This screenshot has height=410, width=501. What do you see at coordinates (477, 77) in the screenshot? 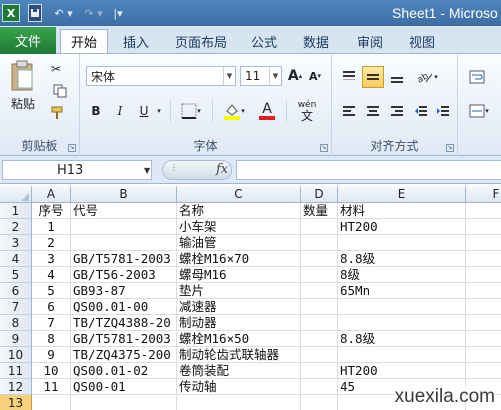
I see `wrap-text-icon` at bounding box center [477, 77].